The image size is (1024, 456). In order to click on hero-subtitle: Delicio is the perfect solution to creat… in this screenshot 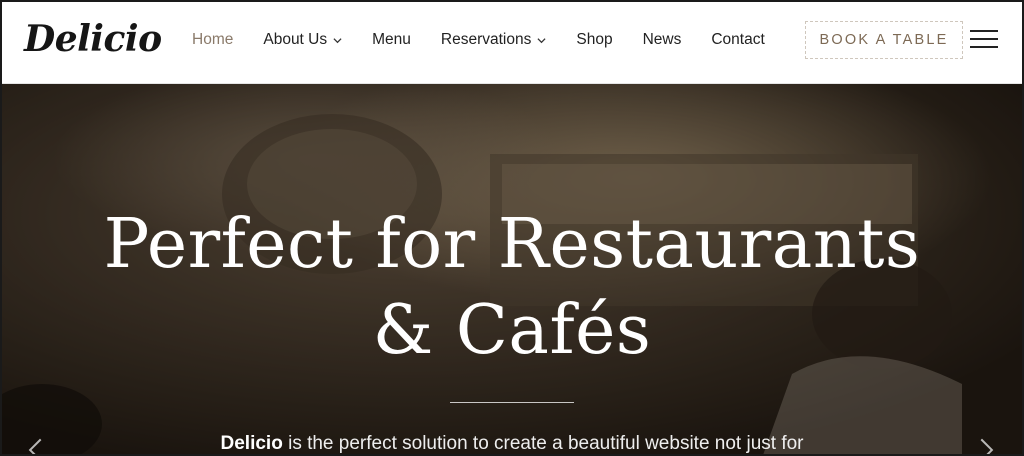, I will do `click(512, 443)`.